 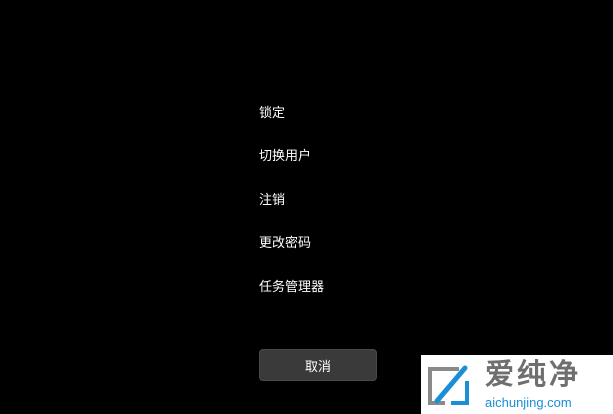 What do you see at coordinates (448, 385) in the screenshot?
I see `slash-logo-icon` at bounding box center [448, 385].